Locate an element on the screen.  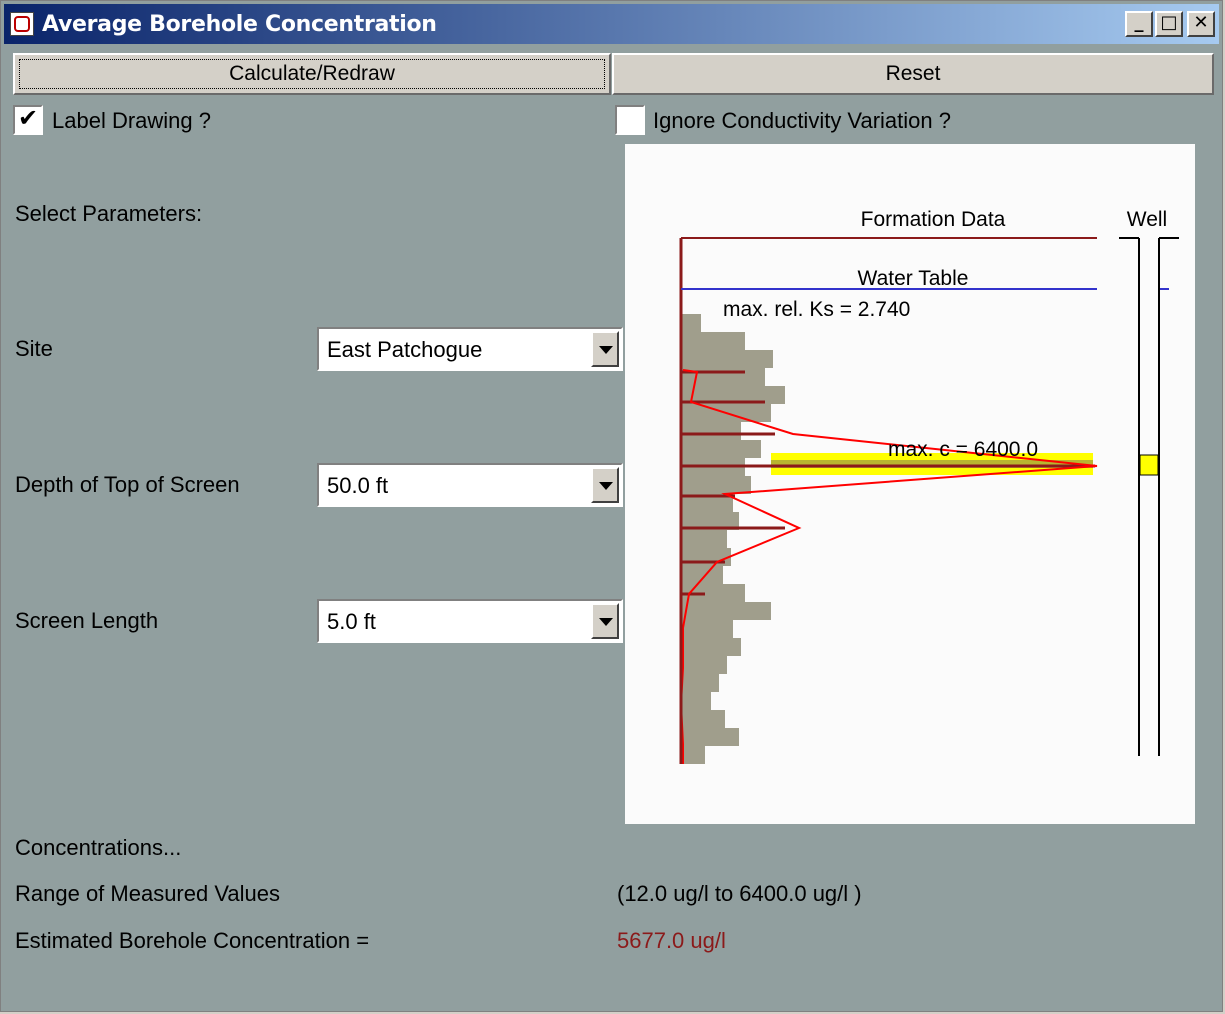
screen-length-label: Screen Length is located at coordinates (87, 620).